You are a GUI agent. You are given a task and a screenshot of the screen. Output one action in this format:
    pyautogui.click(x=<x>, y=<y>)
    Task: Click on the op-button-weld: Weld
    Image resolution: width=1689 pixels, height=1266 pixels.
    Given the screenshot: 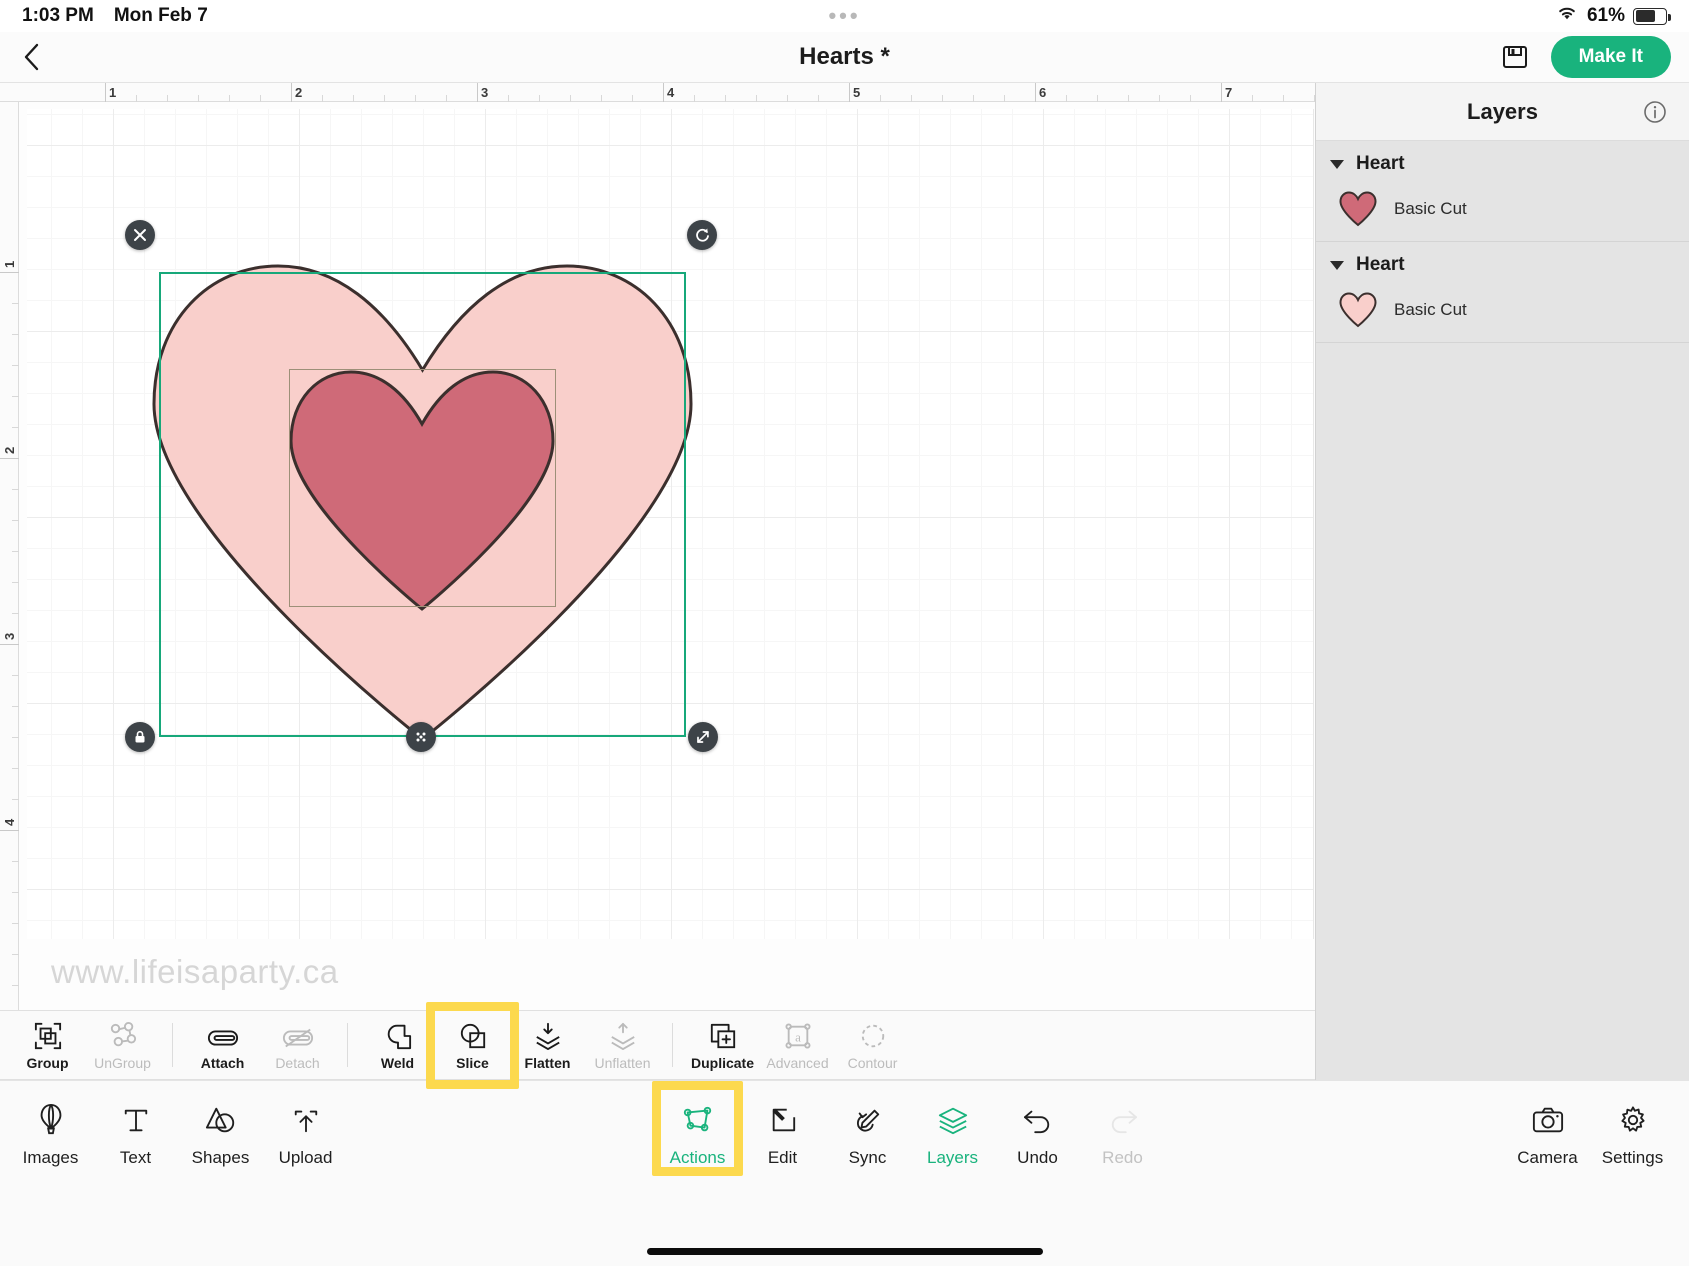 What is the action you would take?
    pyautogui.click(x=397, y=1045)
    